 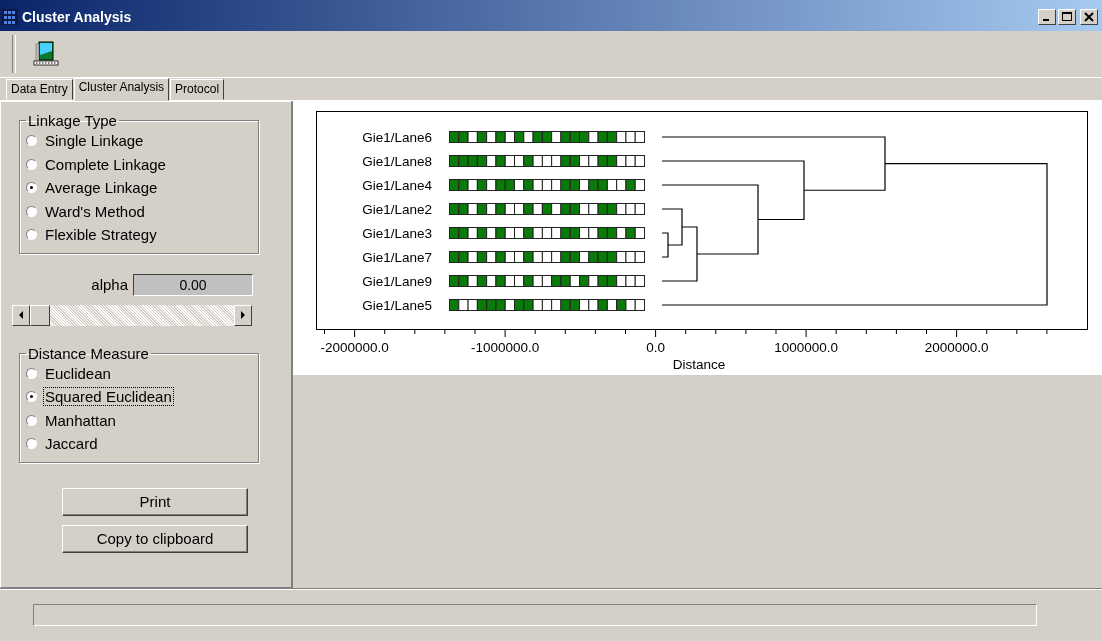 I want to click on alpha-label: alpha, so click(x=109, y=284).